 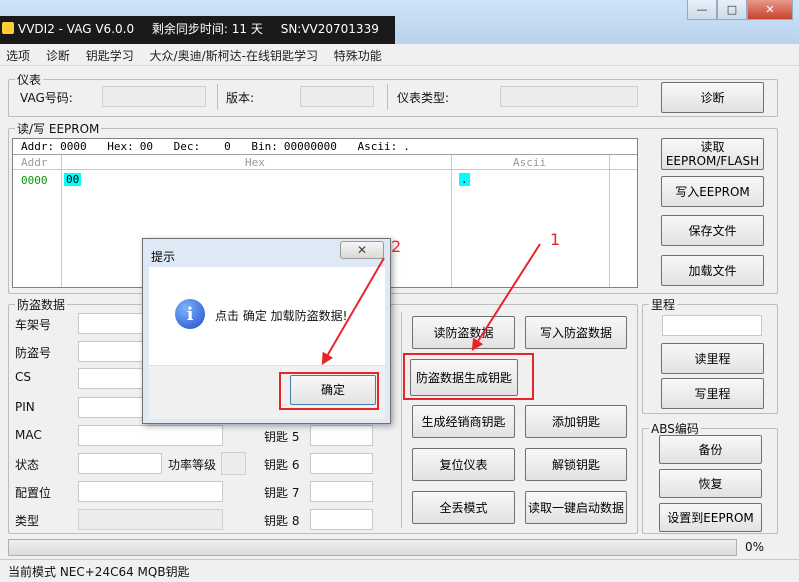 What do you see at coordinates (555, 239) in the screenshot?
I see `annotation-label-1: 1` at bounding box center [555, 239].